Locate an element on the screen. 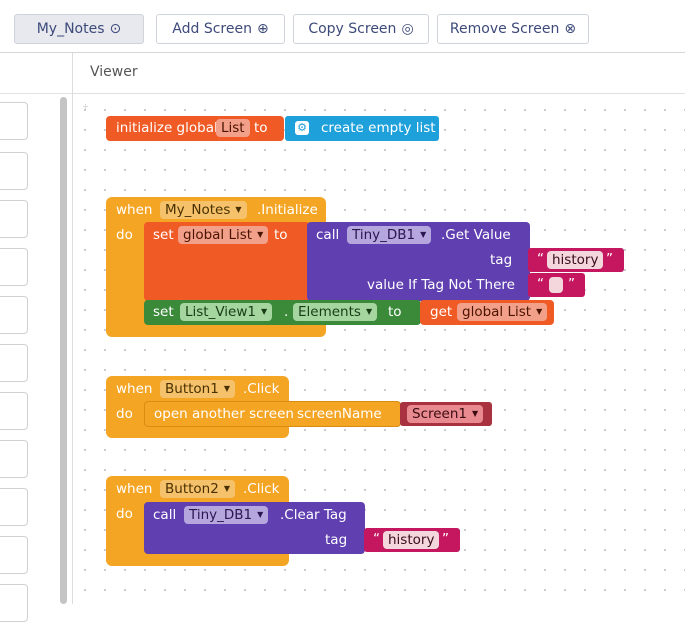 This screenshot has height=622, width=685. screen-name-label: screenName is located at coordinates (339, 414).